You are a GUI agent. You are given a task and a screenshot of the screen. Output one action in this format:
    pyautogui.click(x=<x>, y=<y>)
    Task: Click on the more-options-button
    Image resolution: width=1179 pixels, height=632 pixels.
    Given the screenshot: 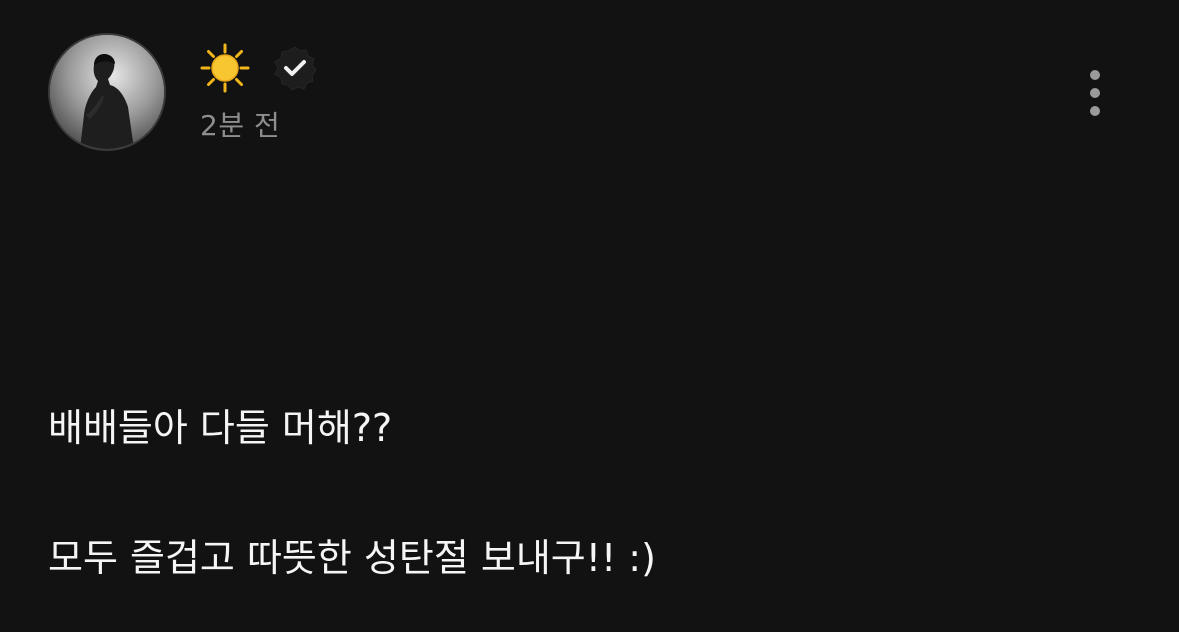 What is the action you would take?
    pyautogui.click(x=1095, y=93)
    